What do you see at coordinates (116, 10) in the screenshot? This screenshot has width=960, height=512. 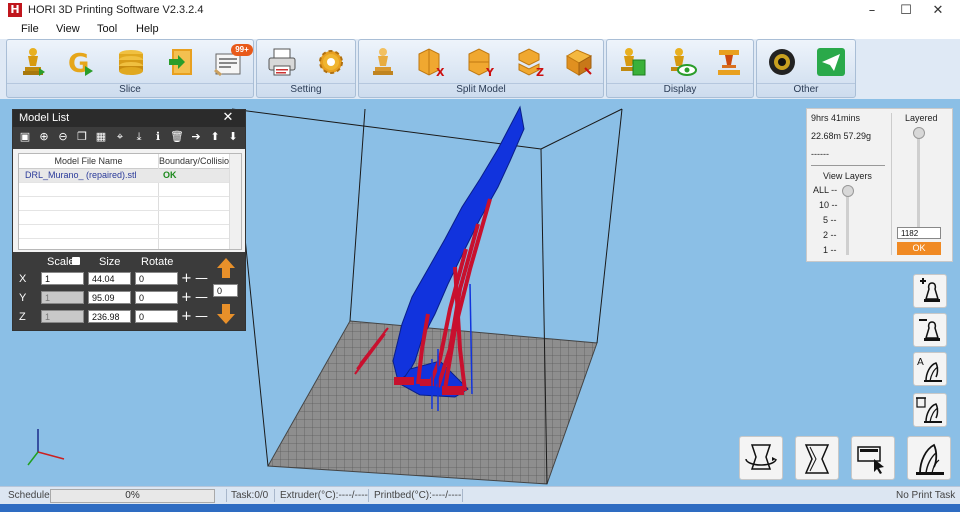 I see `window-title: HORI 3D Printing Software V2.3.2.4` at bounding box center [116, 10].